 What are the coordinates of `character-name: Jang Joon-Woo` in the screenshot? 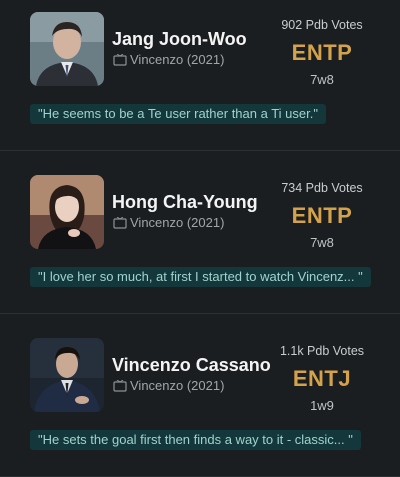 It's located at (179, 39).